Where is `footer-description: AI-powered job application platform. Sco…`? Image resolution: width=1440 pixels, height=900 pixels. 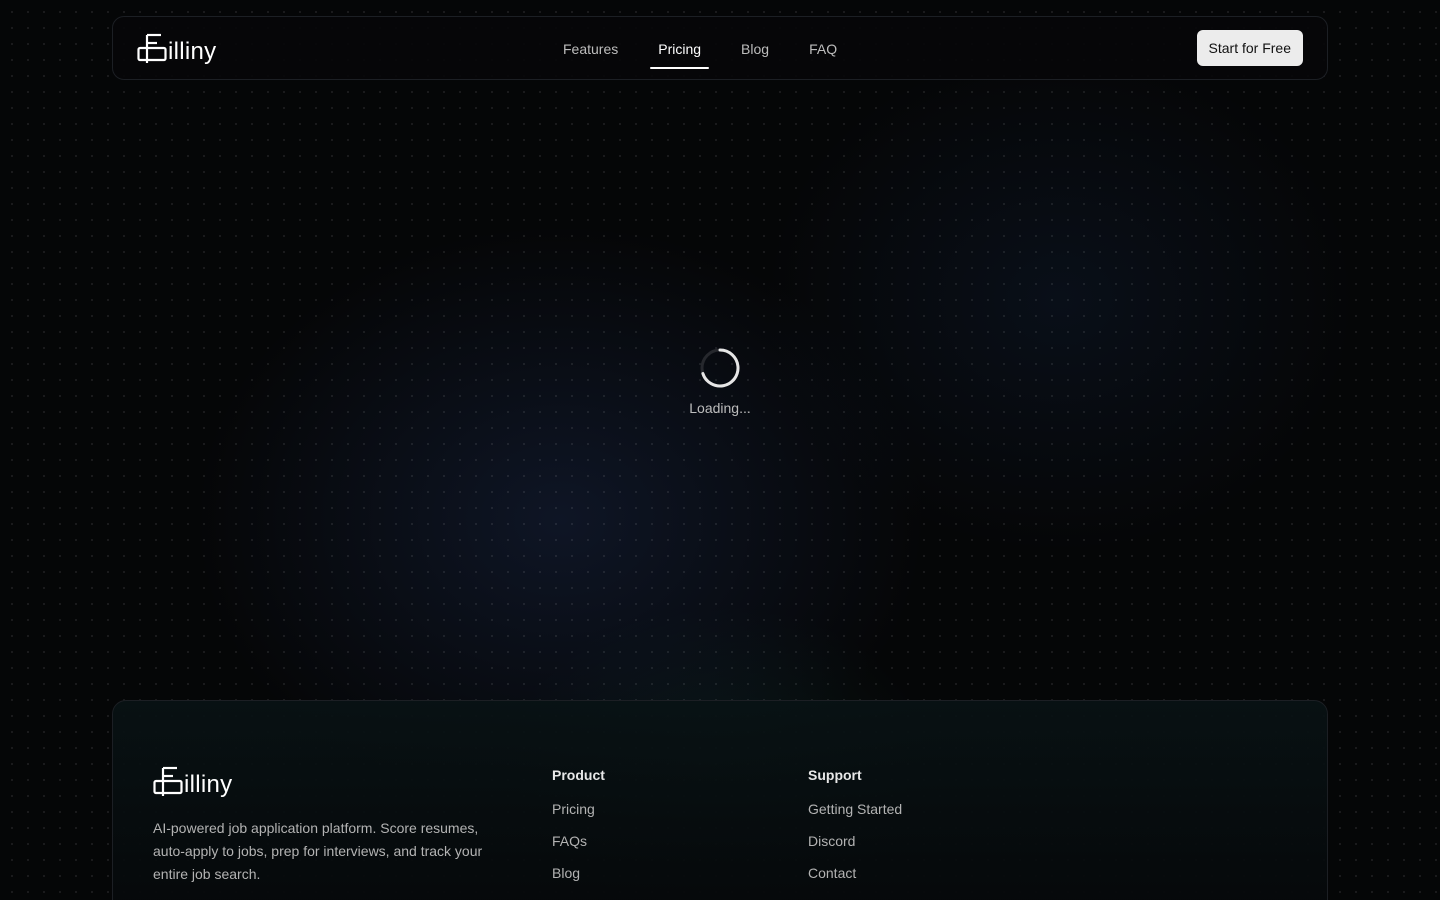 footer-description: AI-powered job application platform. Sco… is located at coordinates (318, 851).